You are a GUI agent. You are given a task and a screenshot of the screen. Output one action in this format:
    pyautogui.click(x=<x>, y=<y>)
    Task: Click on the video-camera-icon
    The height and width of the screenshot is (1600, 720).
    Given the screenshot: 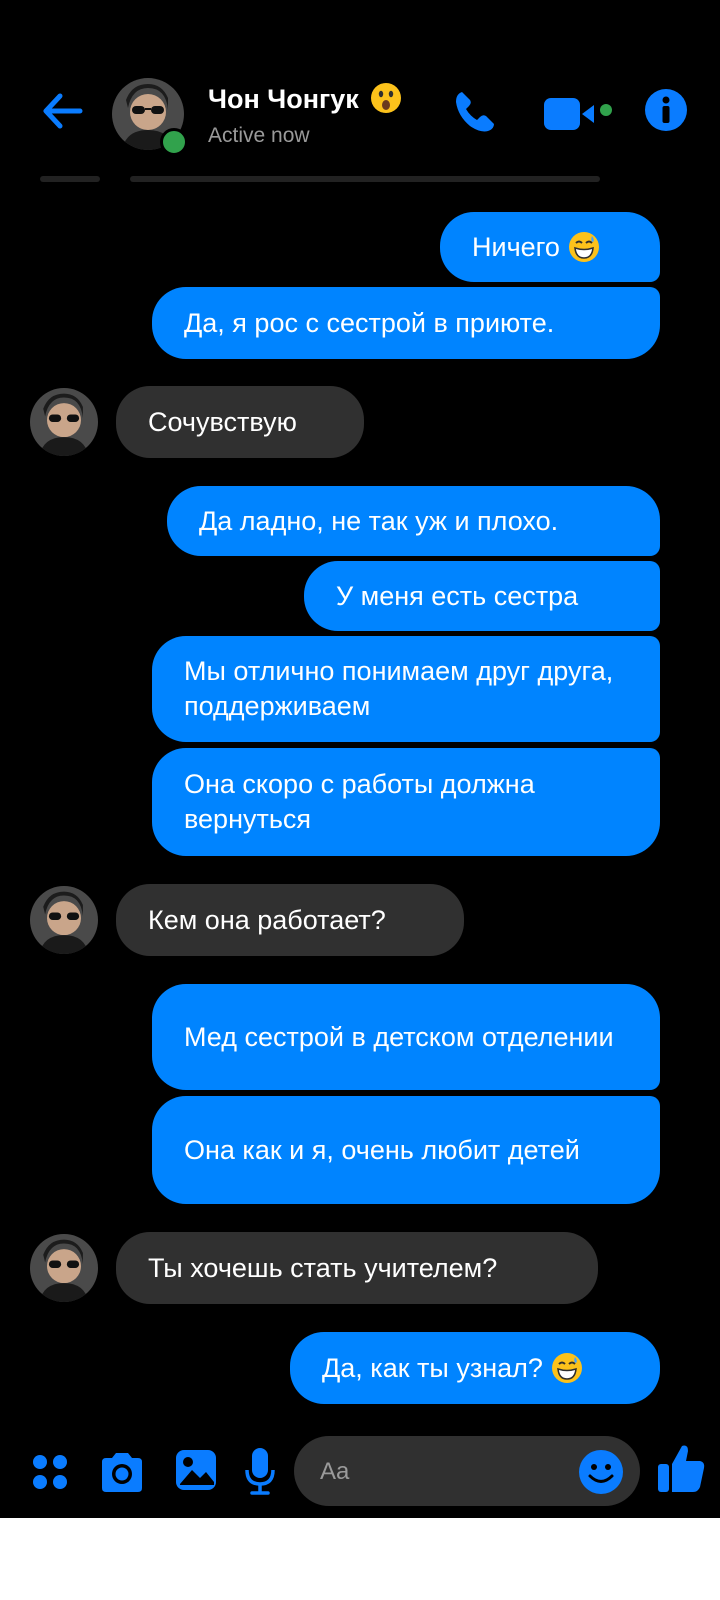 What is the action you would take?
    pyautogui.click(x=584, y=114)
    